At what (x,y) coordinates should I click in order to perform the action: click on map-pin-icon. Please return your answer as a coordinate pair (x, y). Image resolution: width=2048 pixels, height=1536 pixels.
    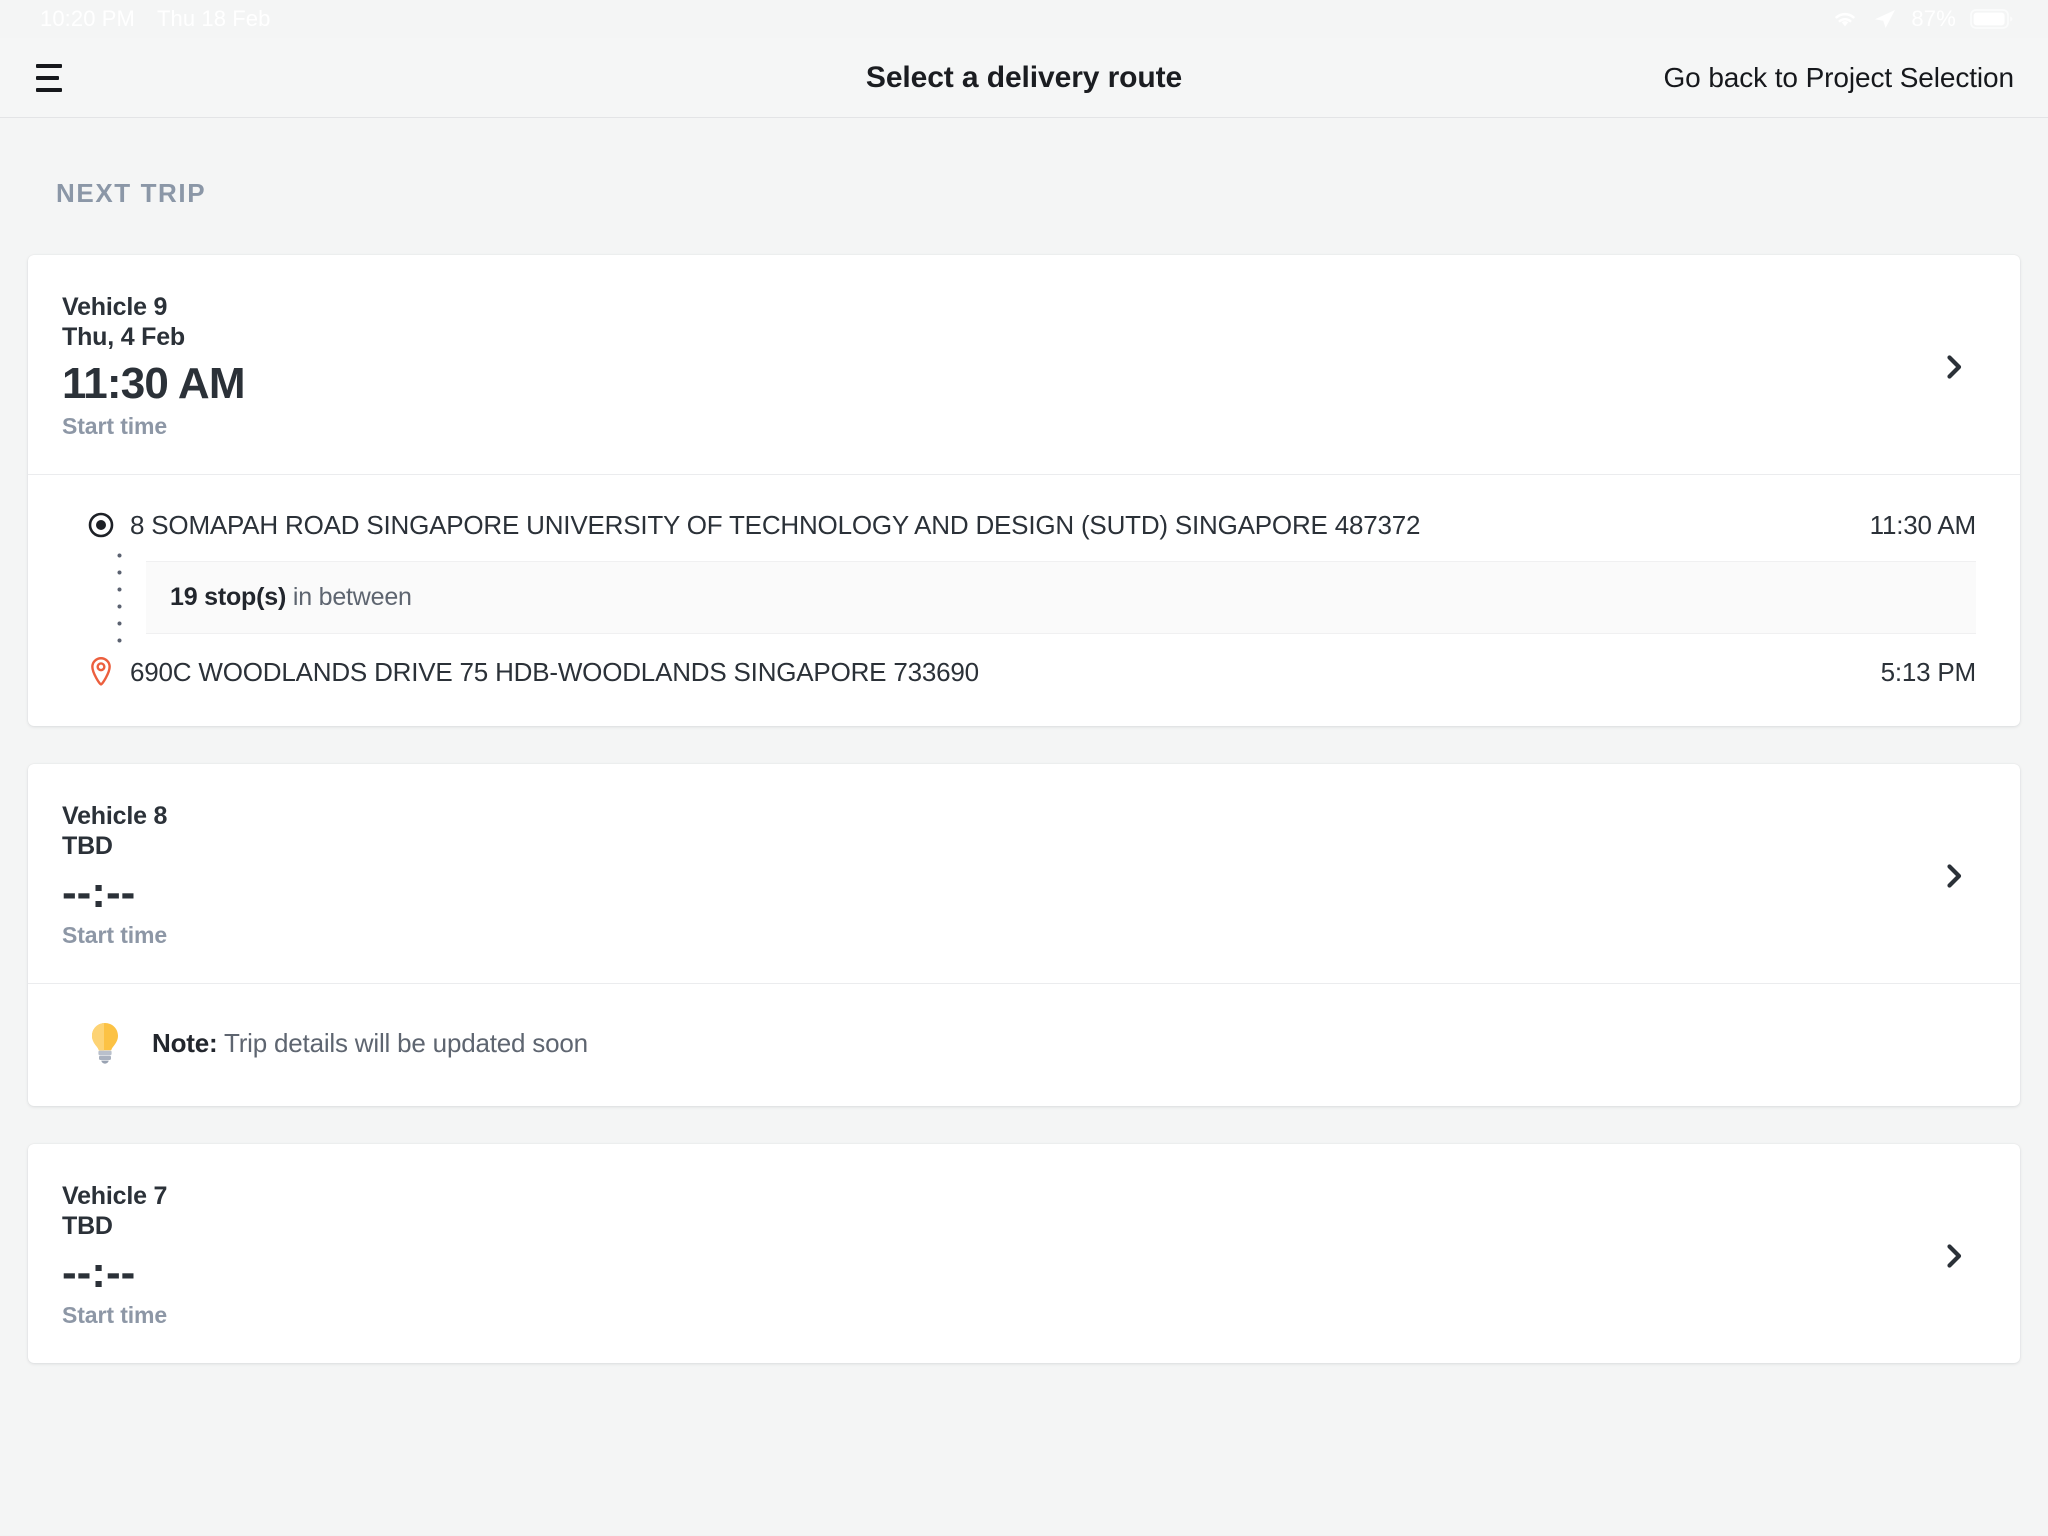
    Looking at the image, I should click on (101, 672).